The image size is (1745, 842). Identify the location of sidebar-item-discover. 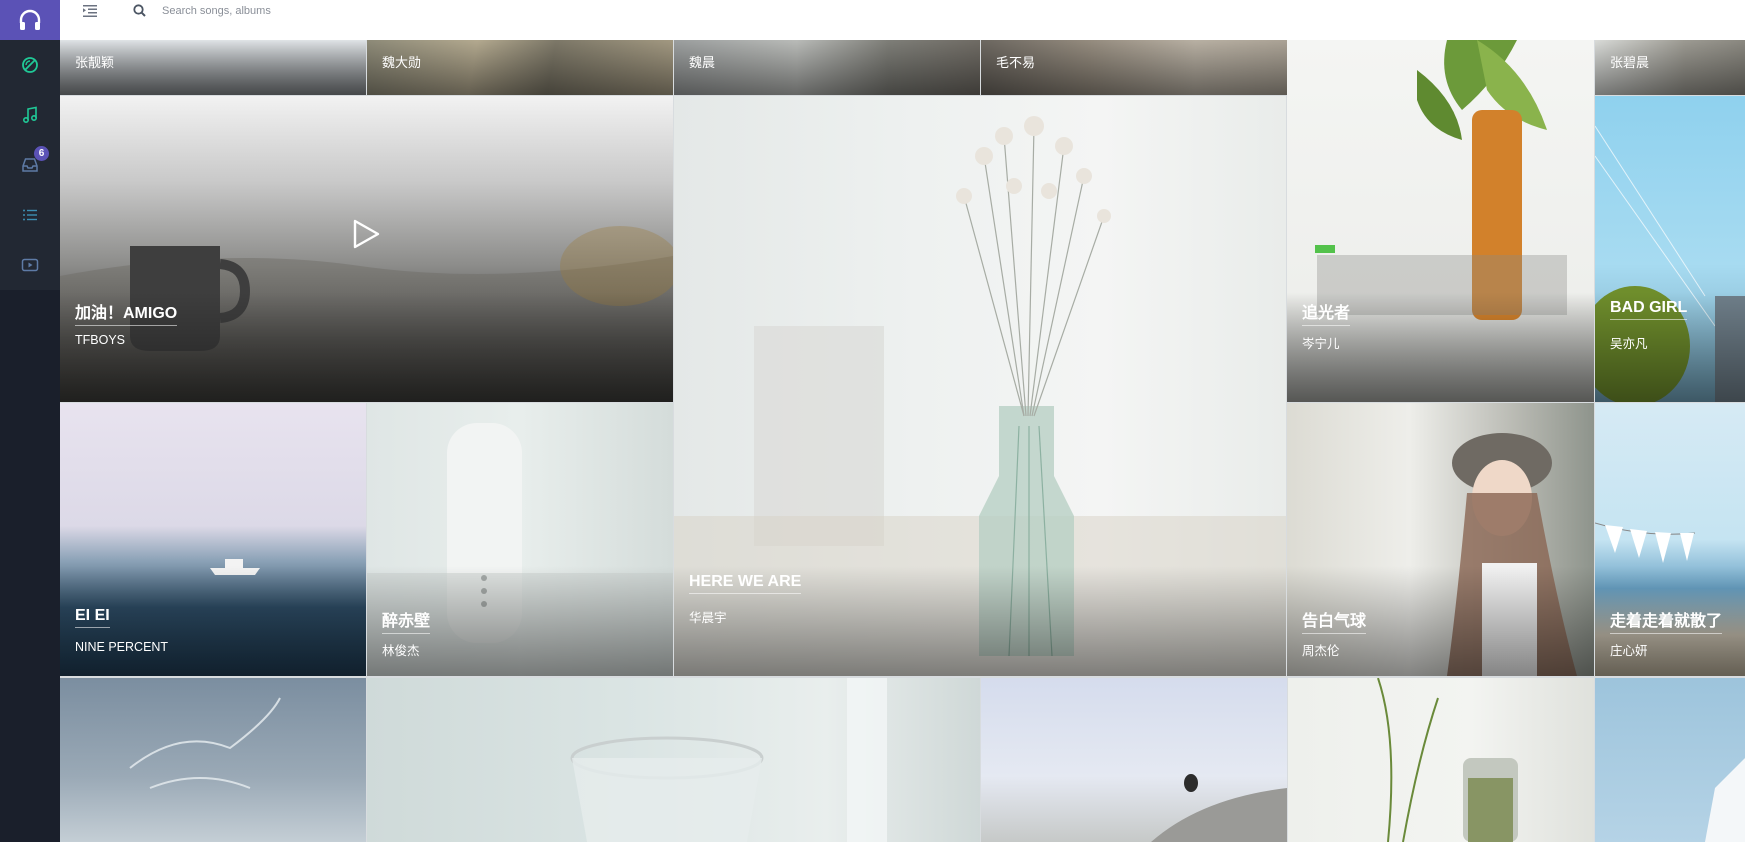
(30, 65).